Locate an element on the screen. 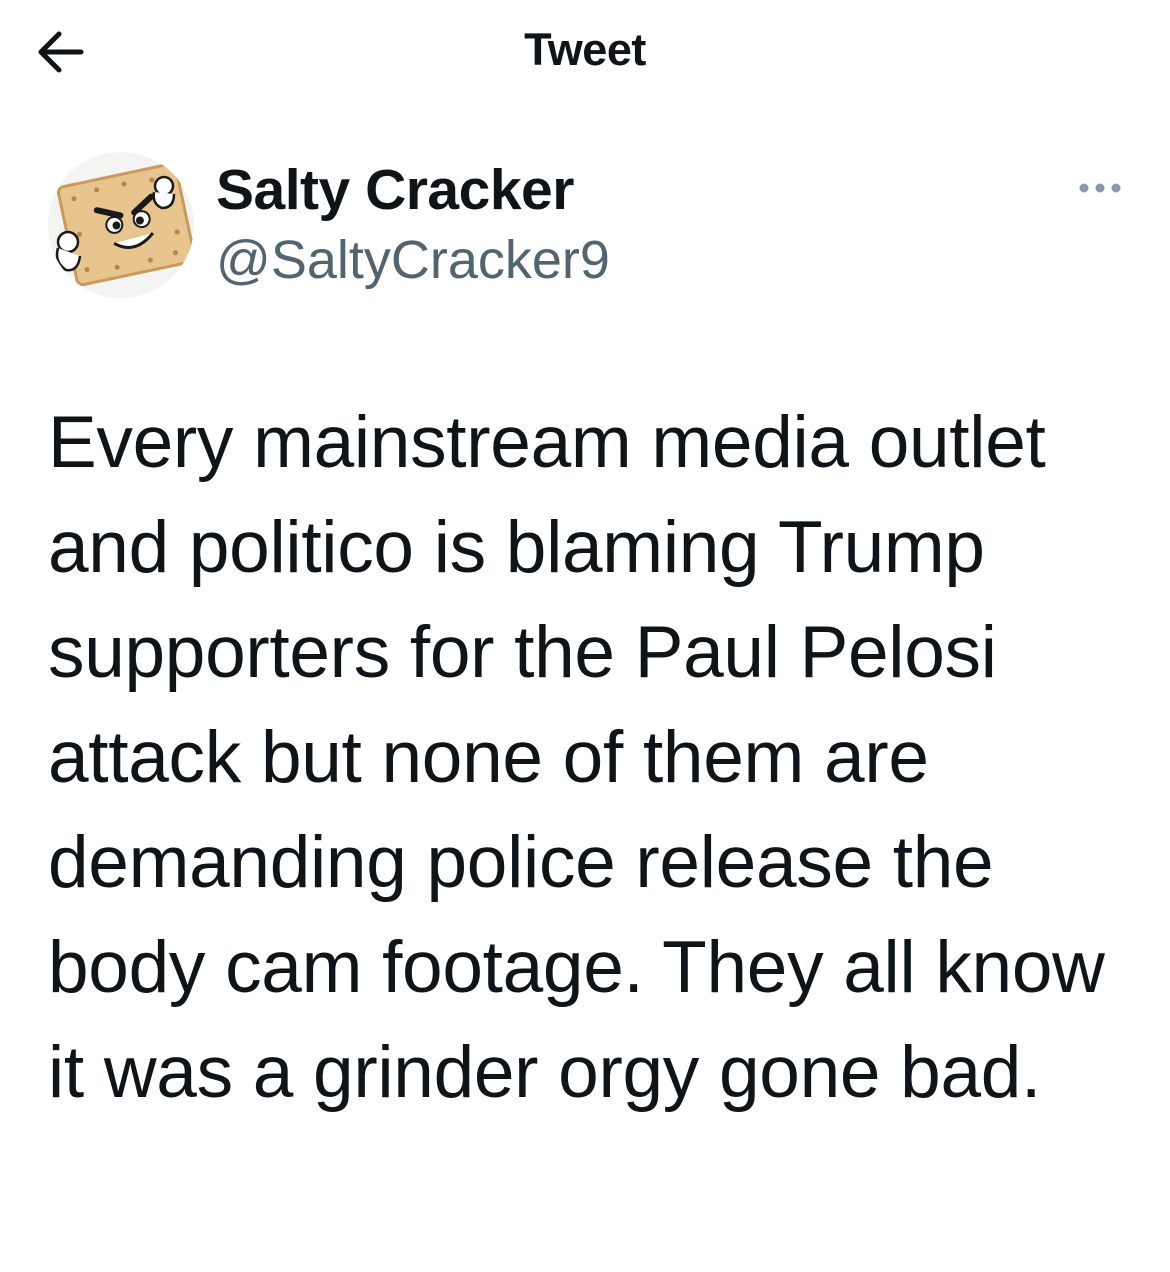 This screenshot has height=1272, width=1170. author-info: Salty Cracker @SaltyCracker9 is located at coordinates (413, 223).